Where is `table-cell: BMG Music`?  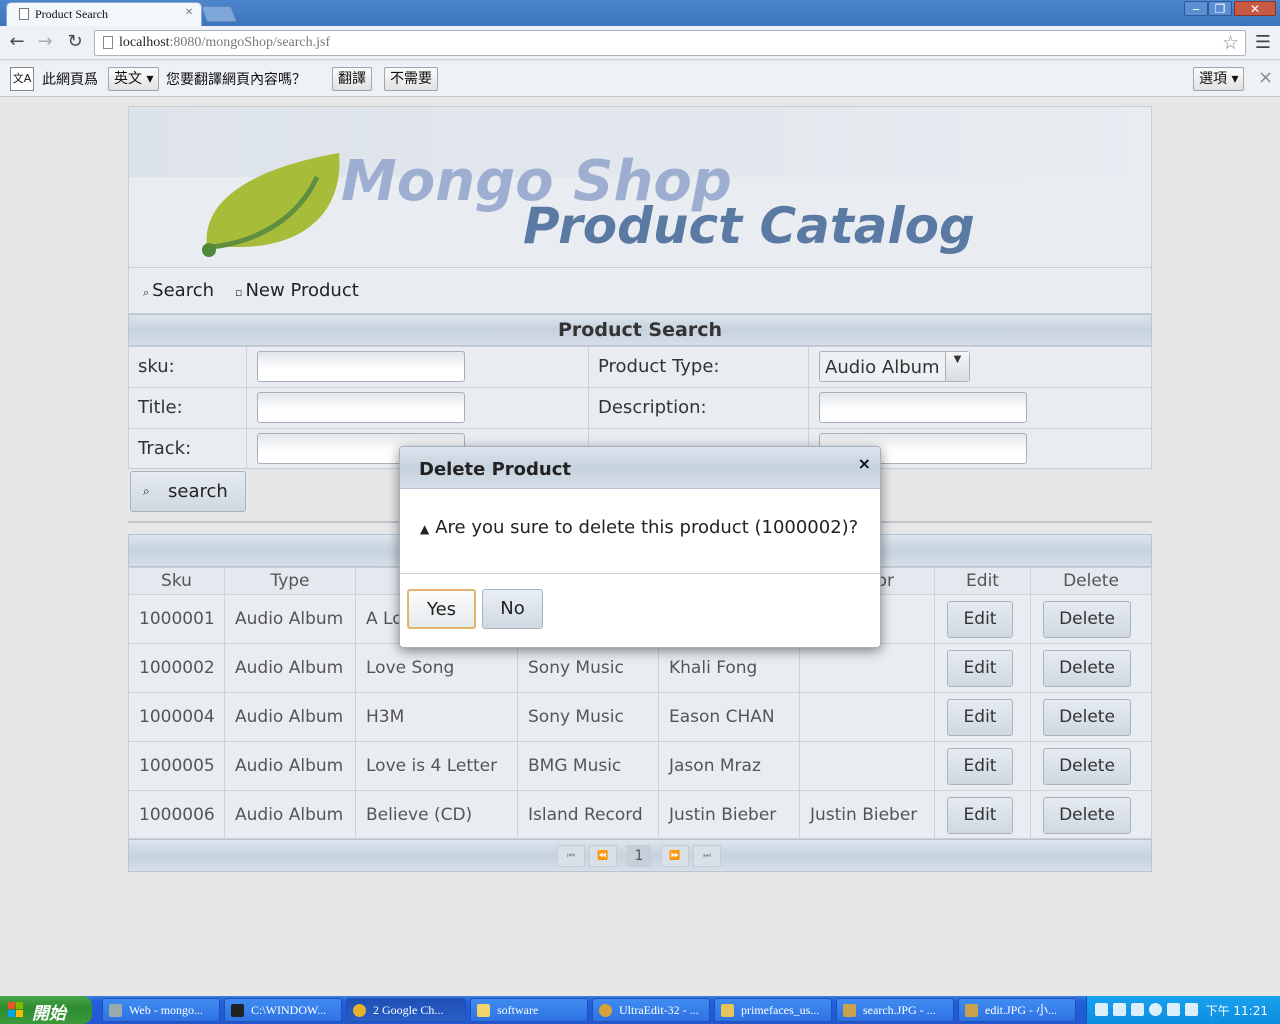 table-cell: BMG Music is located at coordinates (588, 766).